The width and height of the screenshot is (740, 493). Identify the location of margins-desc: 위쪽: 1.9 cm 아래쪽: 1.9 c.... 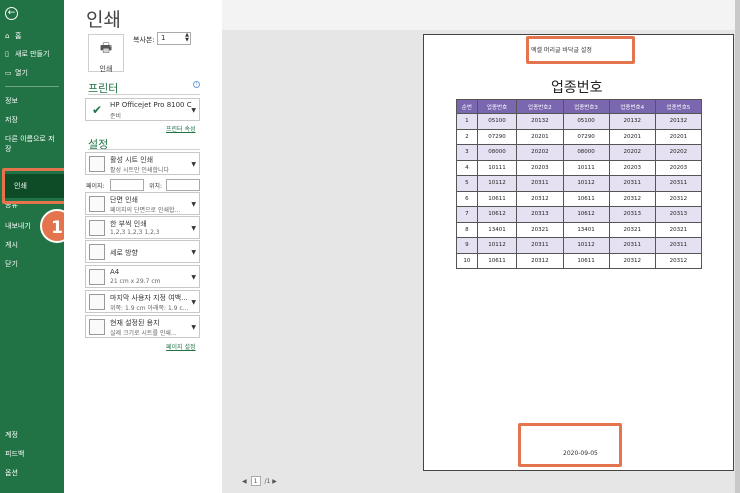
(149, 308).